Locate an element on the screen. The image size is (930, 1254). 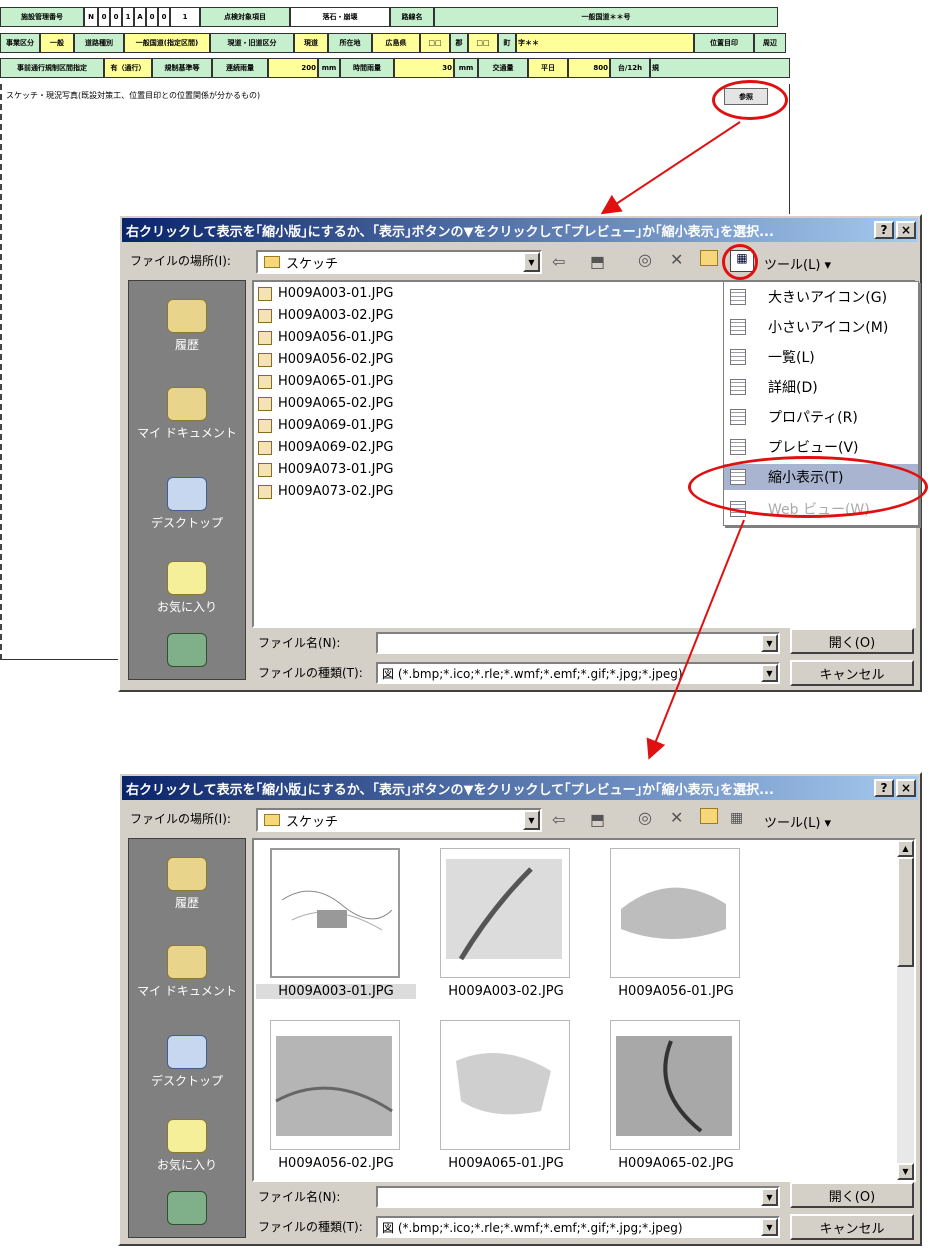
arrow-to-dialog is located at coordinates (670, 168).